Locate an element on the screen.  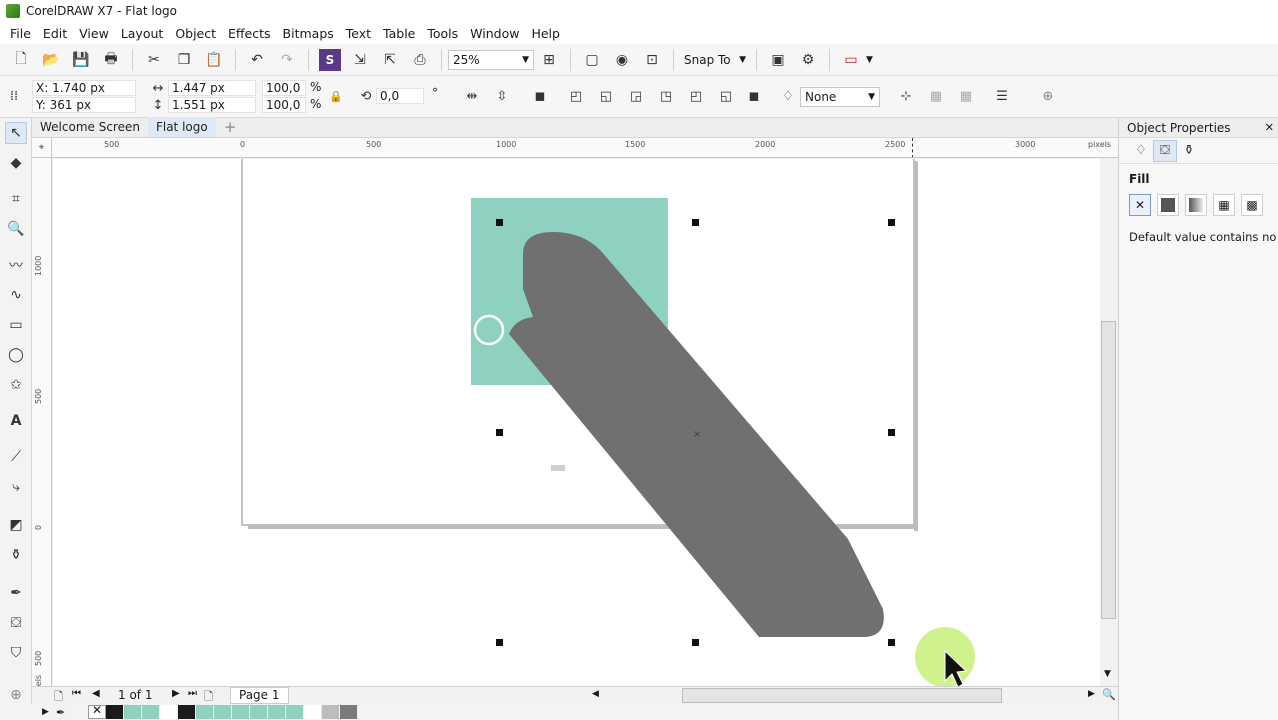
eyedropper-icon: ✒ is located at coordinates (60, 712).